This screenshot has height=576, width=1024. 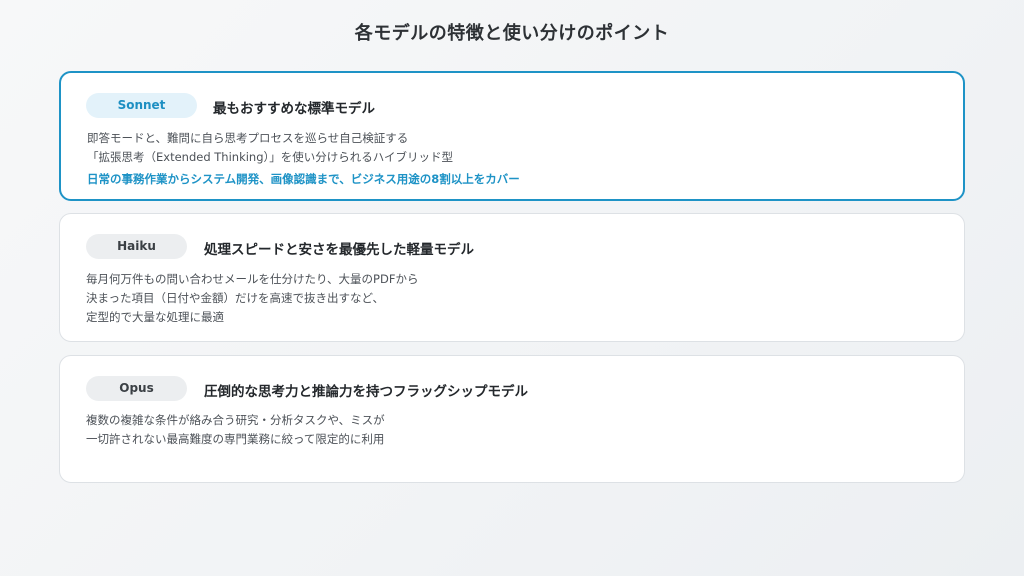 I want to click on description-line: 「拡張思考（Extended Thinking）」を使い分けられるハイブリッド型, so click(x=270, y=157).